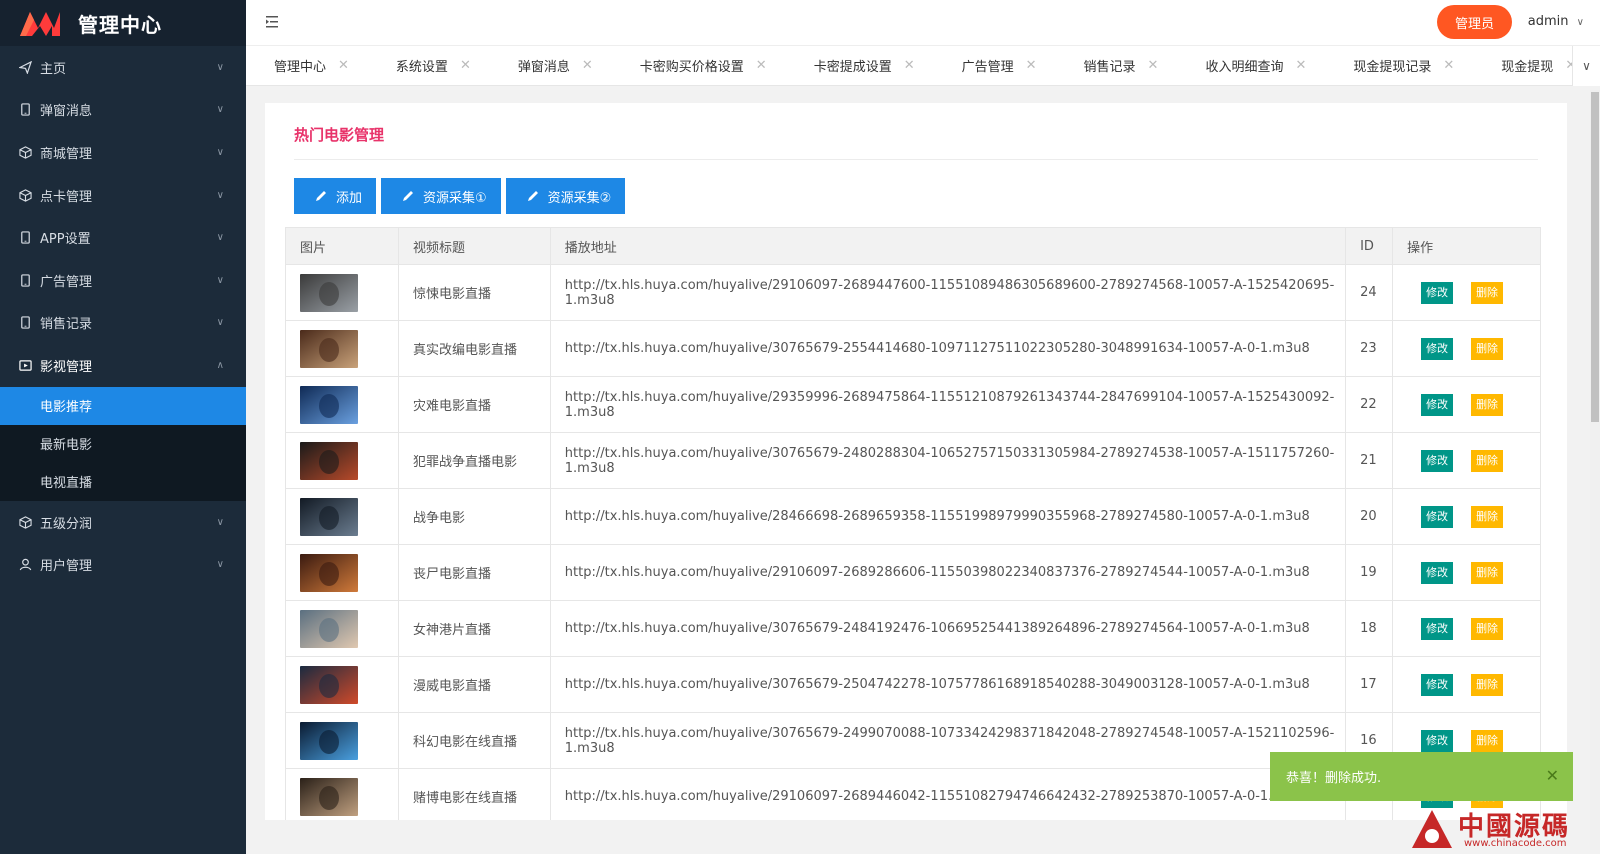 The image size is (1600, 854). Describe the element at coordinates (123, 110) in the screenshot. I see `sidebar-item: 弹窗消息 ∨` at that location.